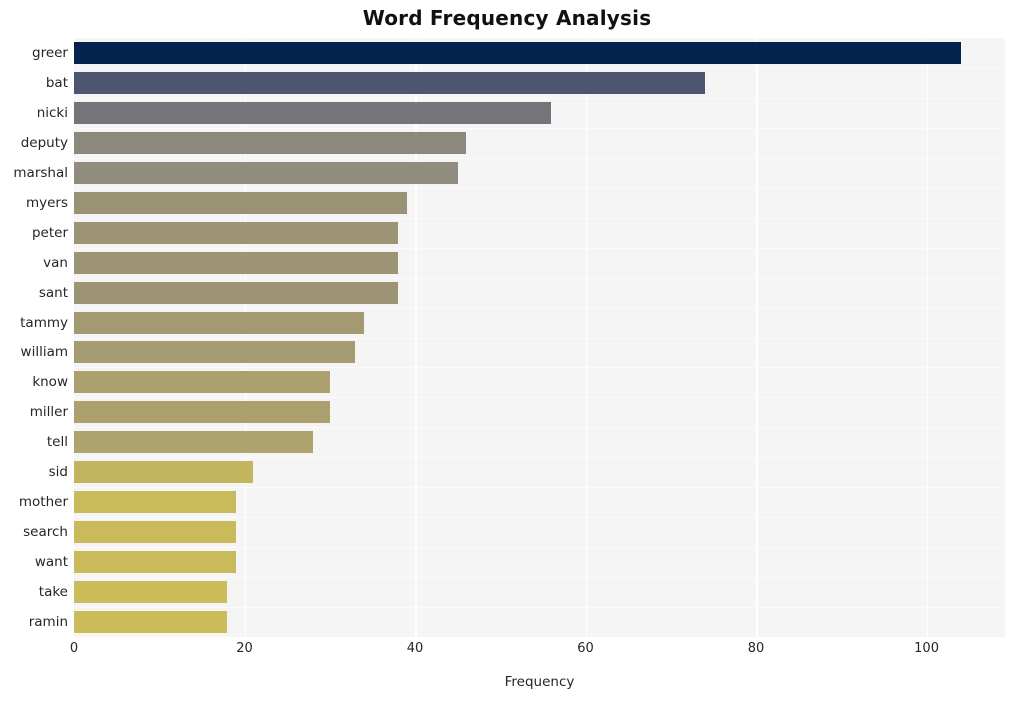  I want to click on bar-search, so click(155, 532).